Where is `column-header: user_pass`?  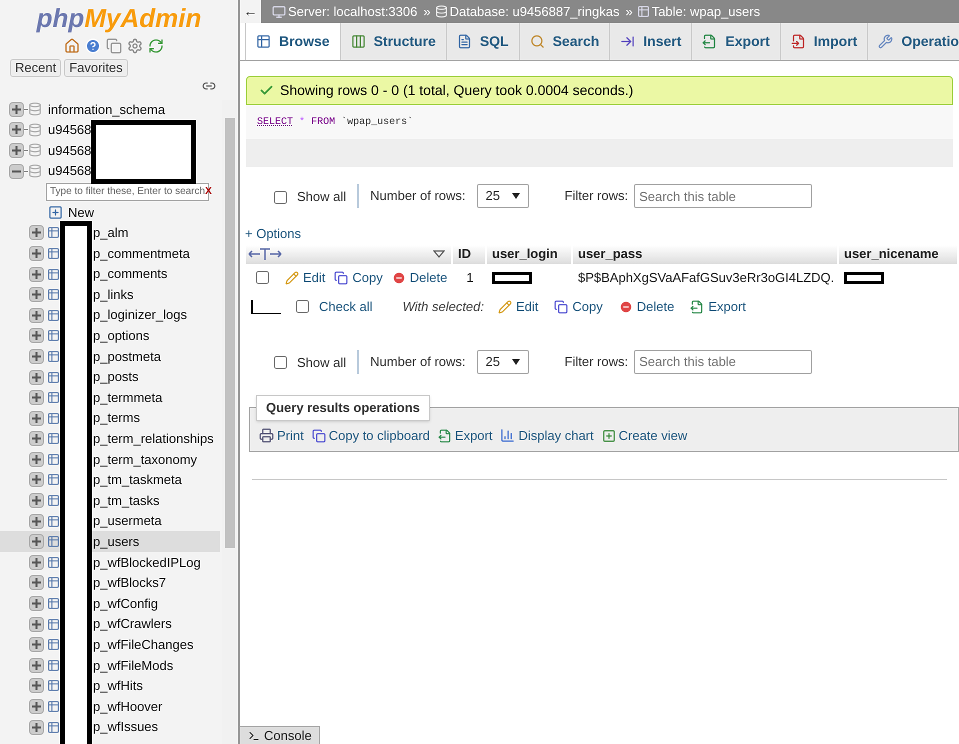
column-header: user_pass is located at coordinates (706, 254).